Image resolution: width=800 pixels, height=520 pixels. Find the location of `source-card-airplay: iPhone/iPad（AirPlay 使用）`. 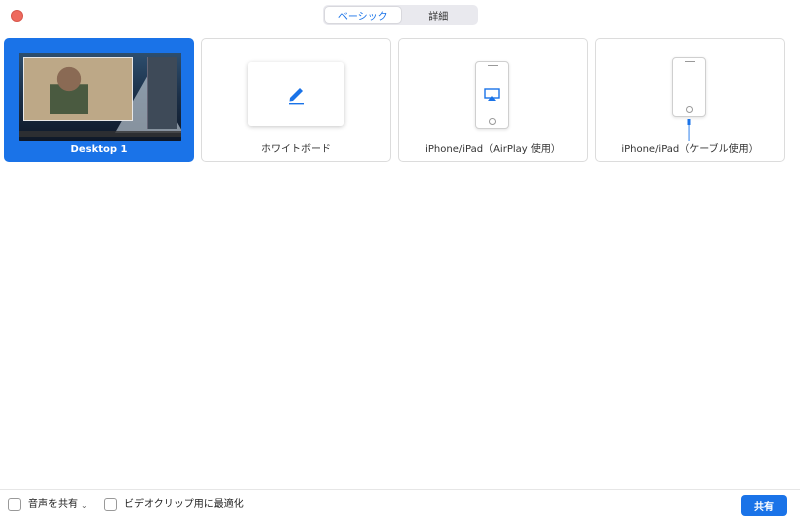

source-card-airplay: iPhone/iPad（AirPlay 使用） is located at coordinates (493, 100).